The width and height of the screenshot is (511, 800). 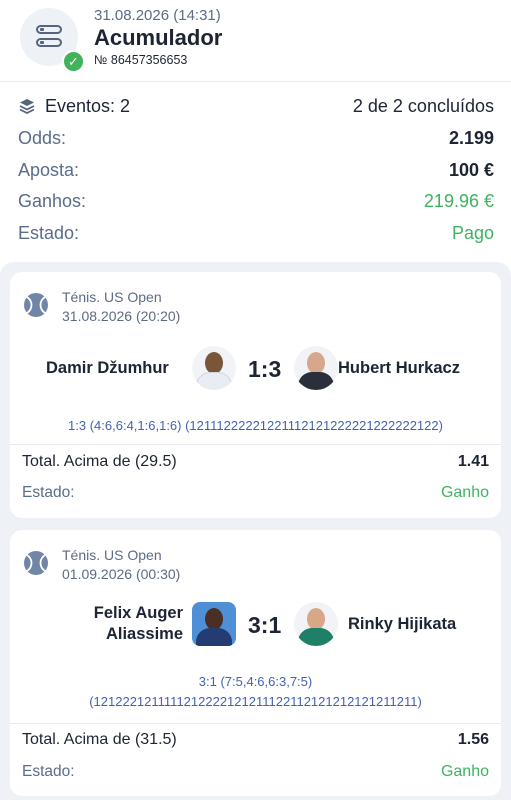 What do you see at coordinates (99, 461) in the screenshot?
I see `market-name: Total. Acima de (29.5)` at bounding box center [99, 461].